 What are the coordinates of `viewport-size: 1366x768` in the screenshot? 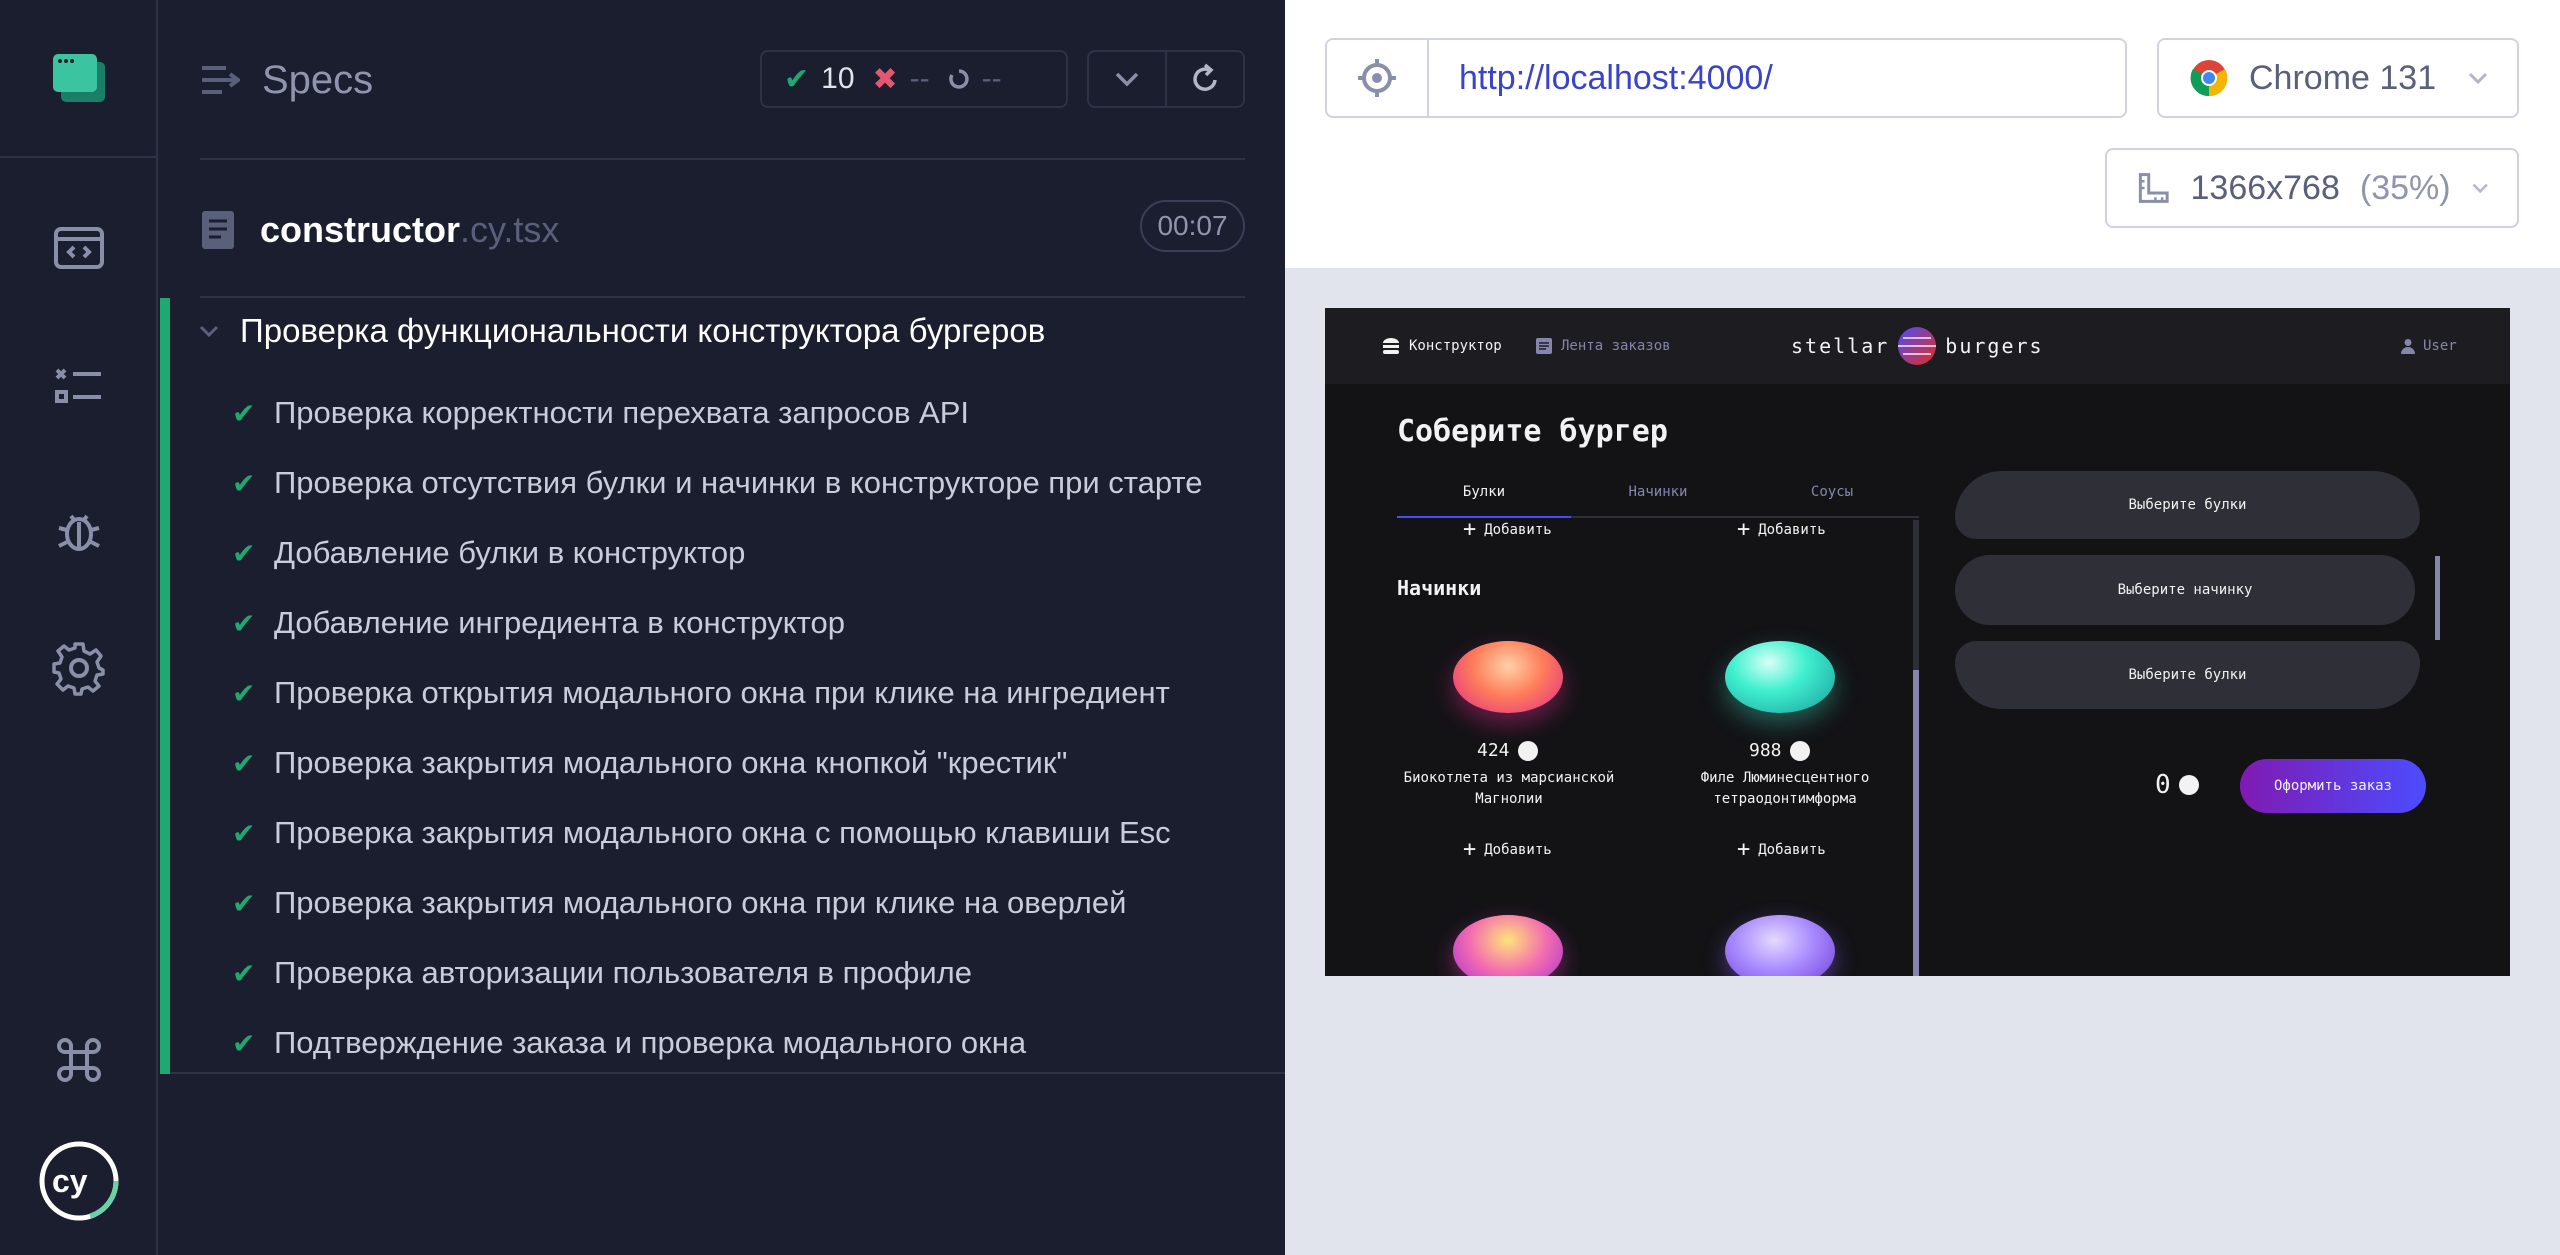 It's located at (2265, 187).